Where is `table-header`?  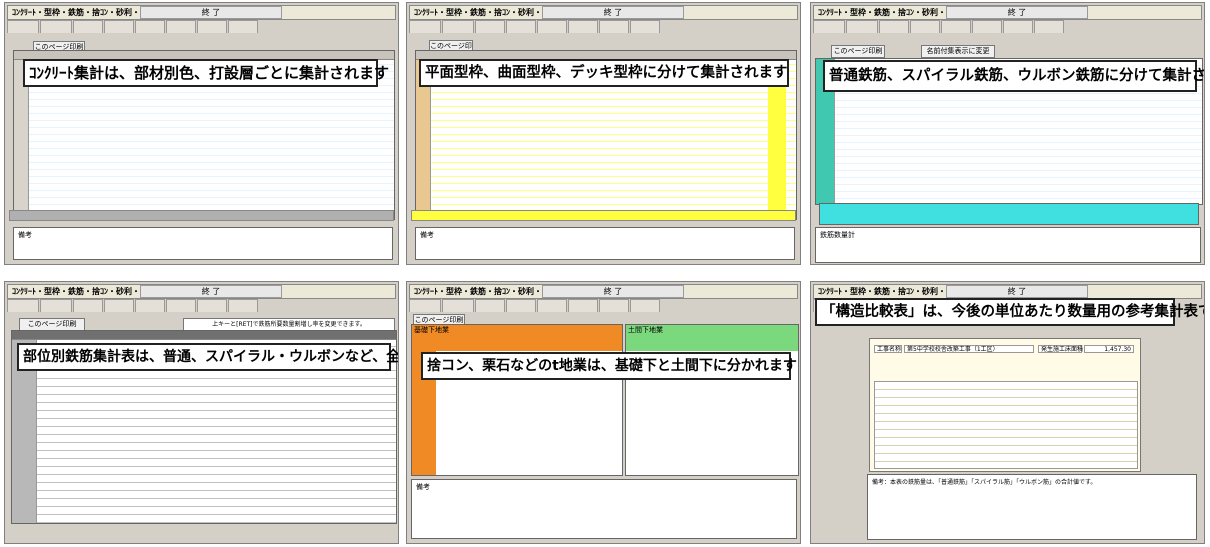 table-header is located at coordinates (204, 335).